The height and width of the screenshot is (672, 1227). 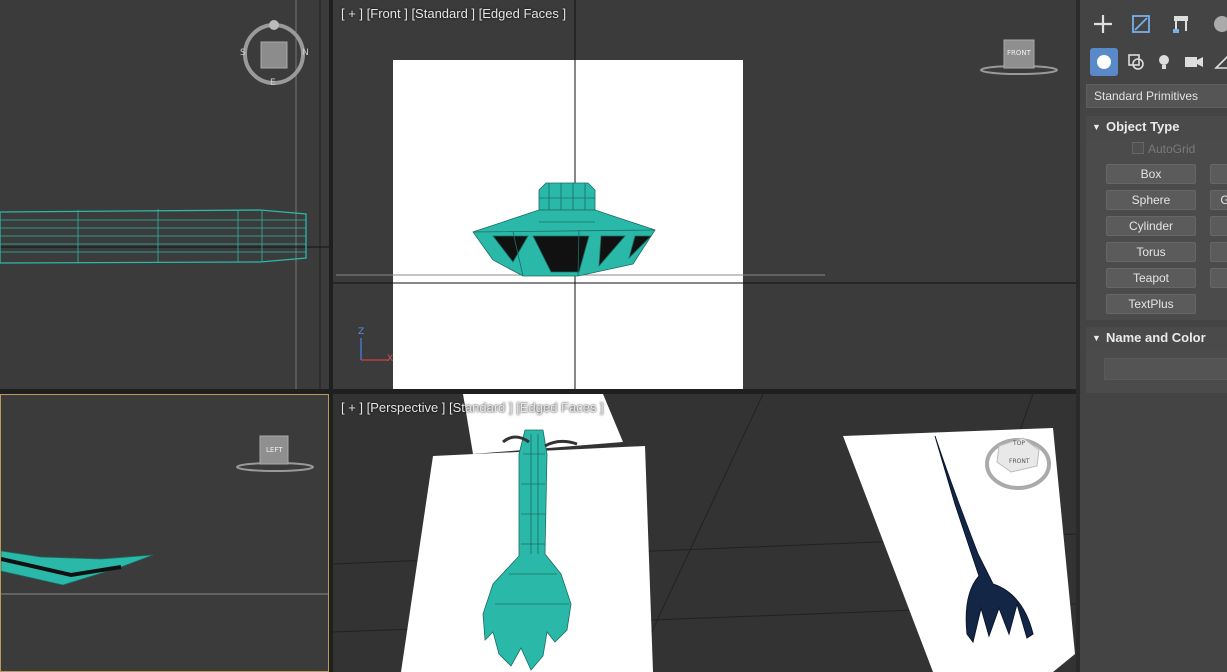 What do you see at coordinates (1217, 62) in the screenshot?
I see `helpers-icon` at bounding box center [1217, 62].